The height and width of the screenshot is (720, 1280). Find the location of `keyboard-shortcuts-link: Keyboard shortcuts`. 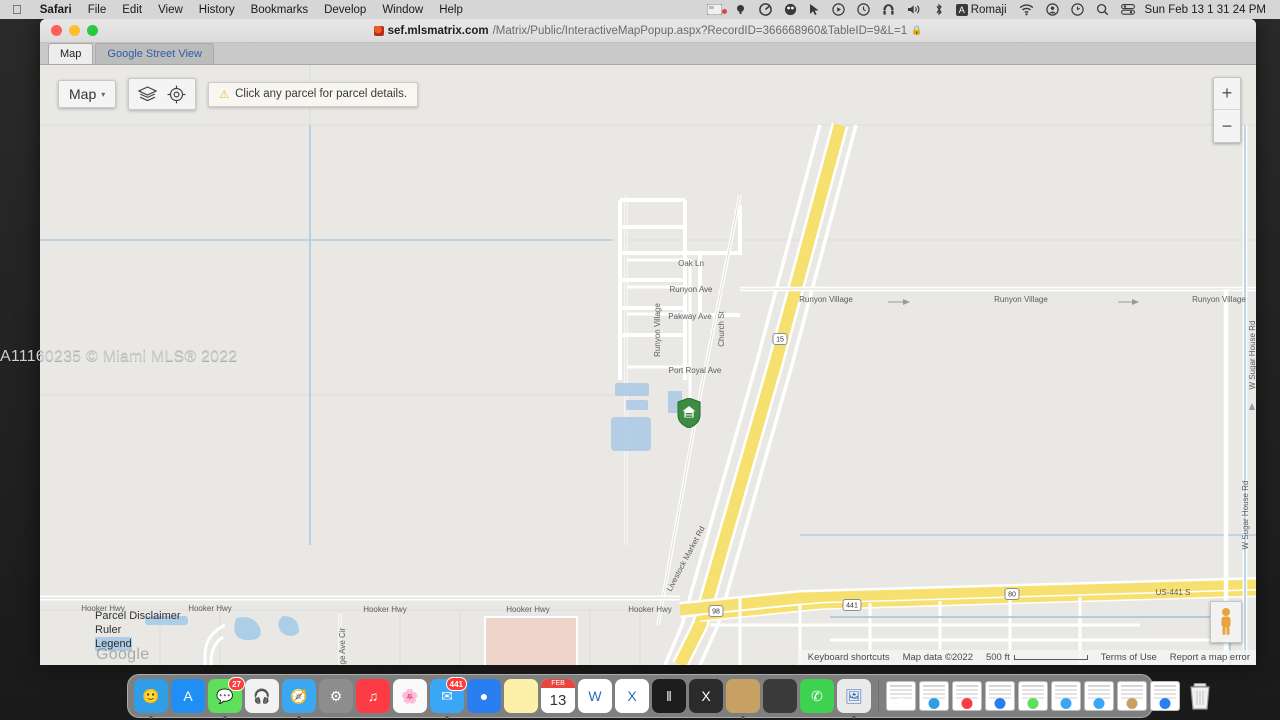

keyboard-shortcuts-link: Keyboard shortcuts is located at coordinates (849, 657).